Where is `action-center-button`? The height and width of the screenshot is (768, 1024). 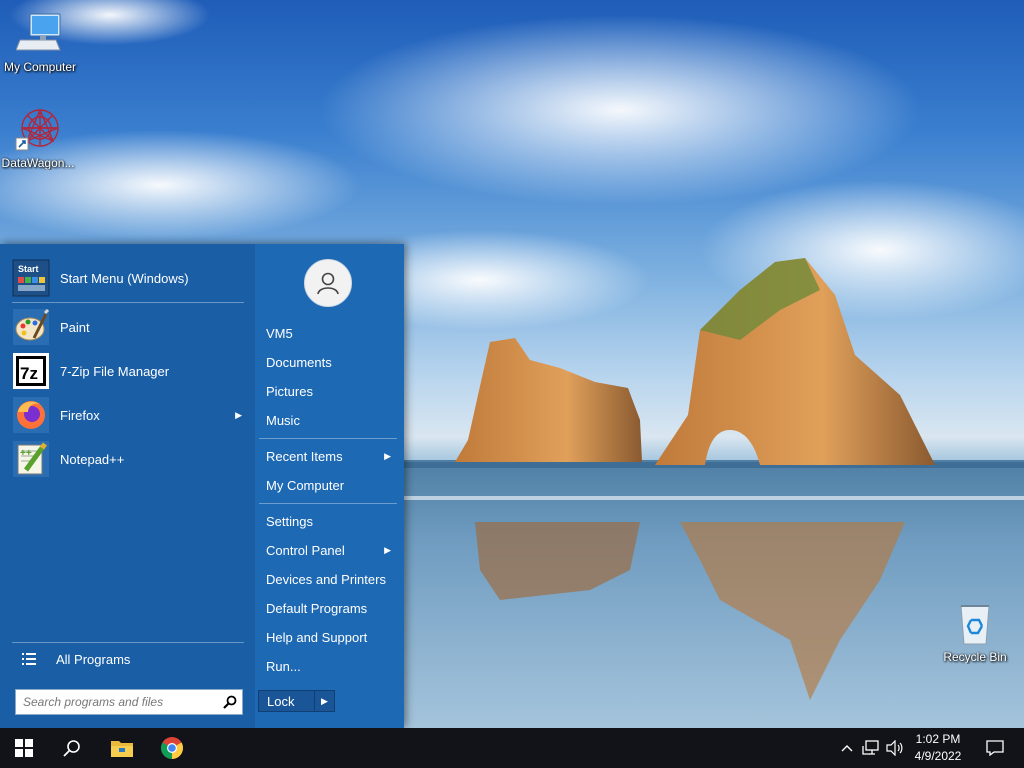 action-center-button is located at coordinates (995, 748).